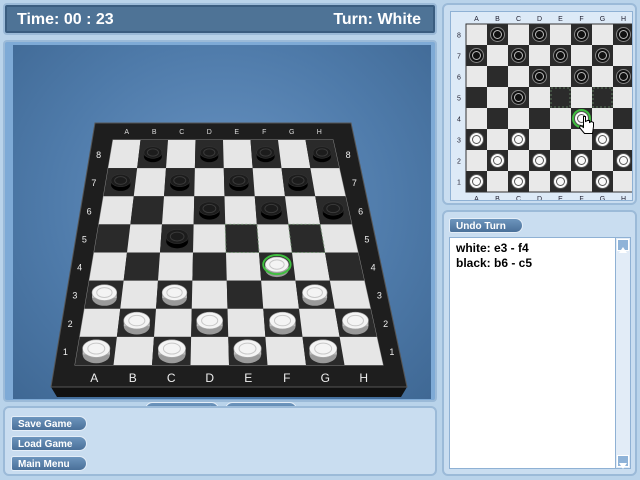 The height and width of the screenshot is (480, 640). What do you see at coordinates (49, 443) in the screenshot?
I see `load-game-button: Load Game` at bounding box center [49, 443].